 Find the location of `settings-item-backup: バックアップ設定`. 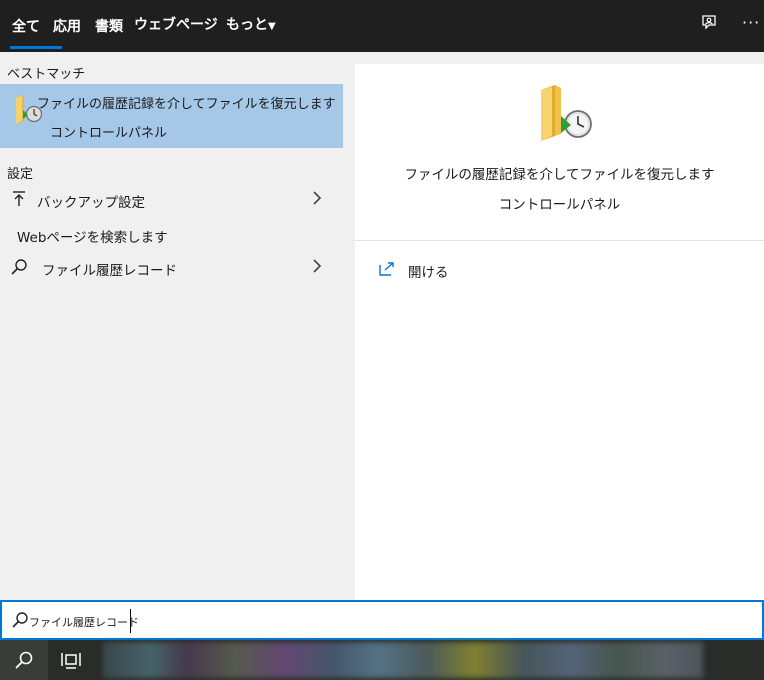

settings-item-backup: バックアップ設定 is located at coordinates (171, 199).